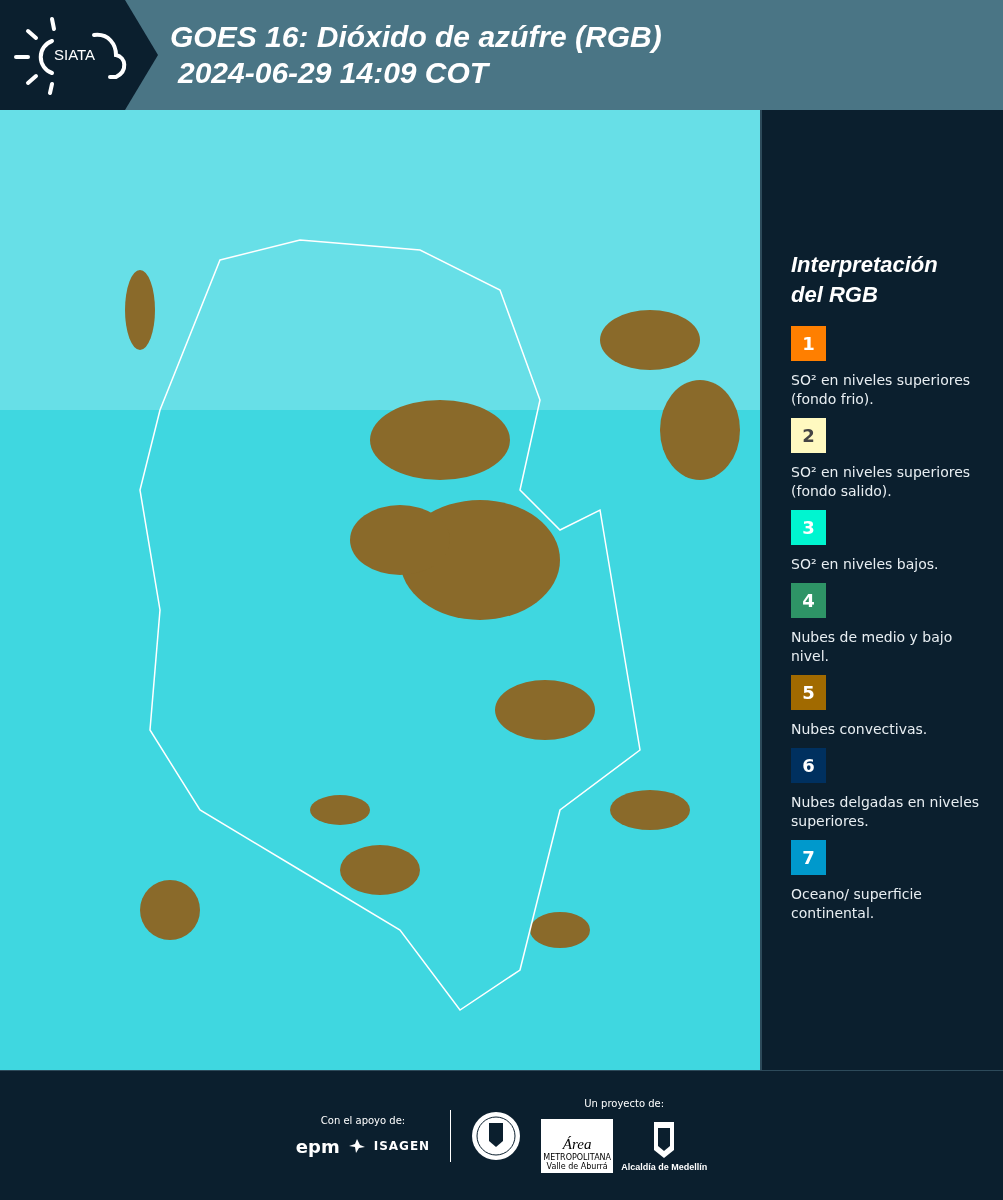 The height and width of the screenshot is (1200, 1003). I want to click on support-label: Con el apoyo de:, so click(363, 1120).